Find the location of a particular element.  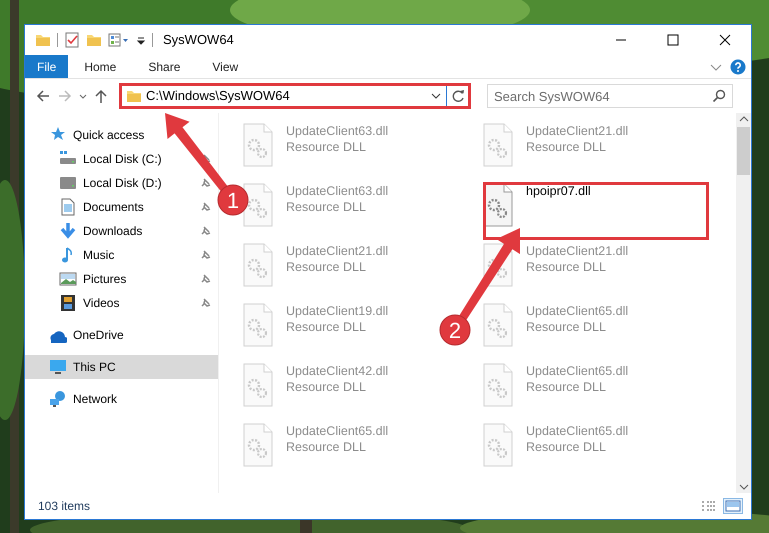

nav-item: OneDrive is located at coordinates (121, 335).